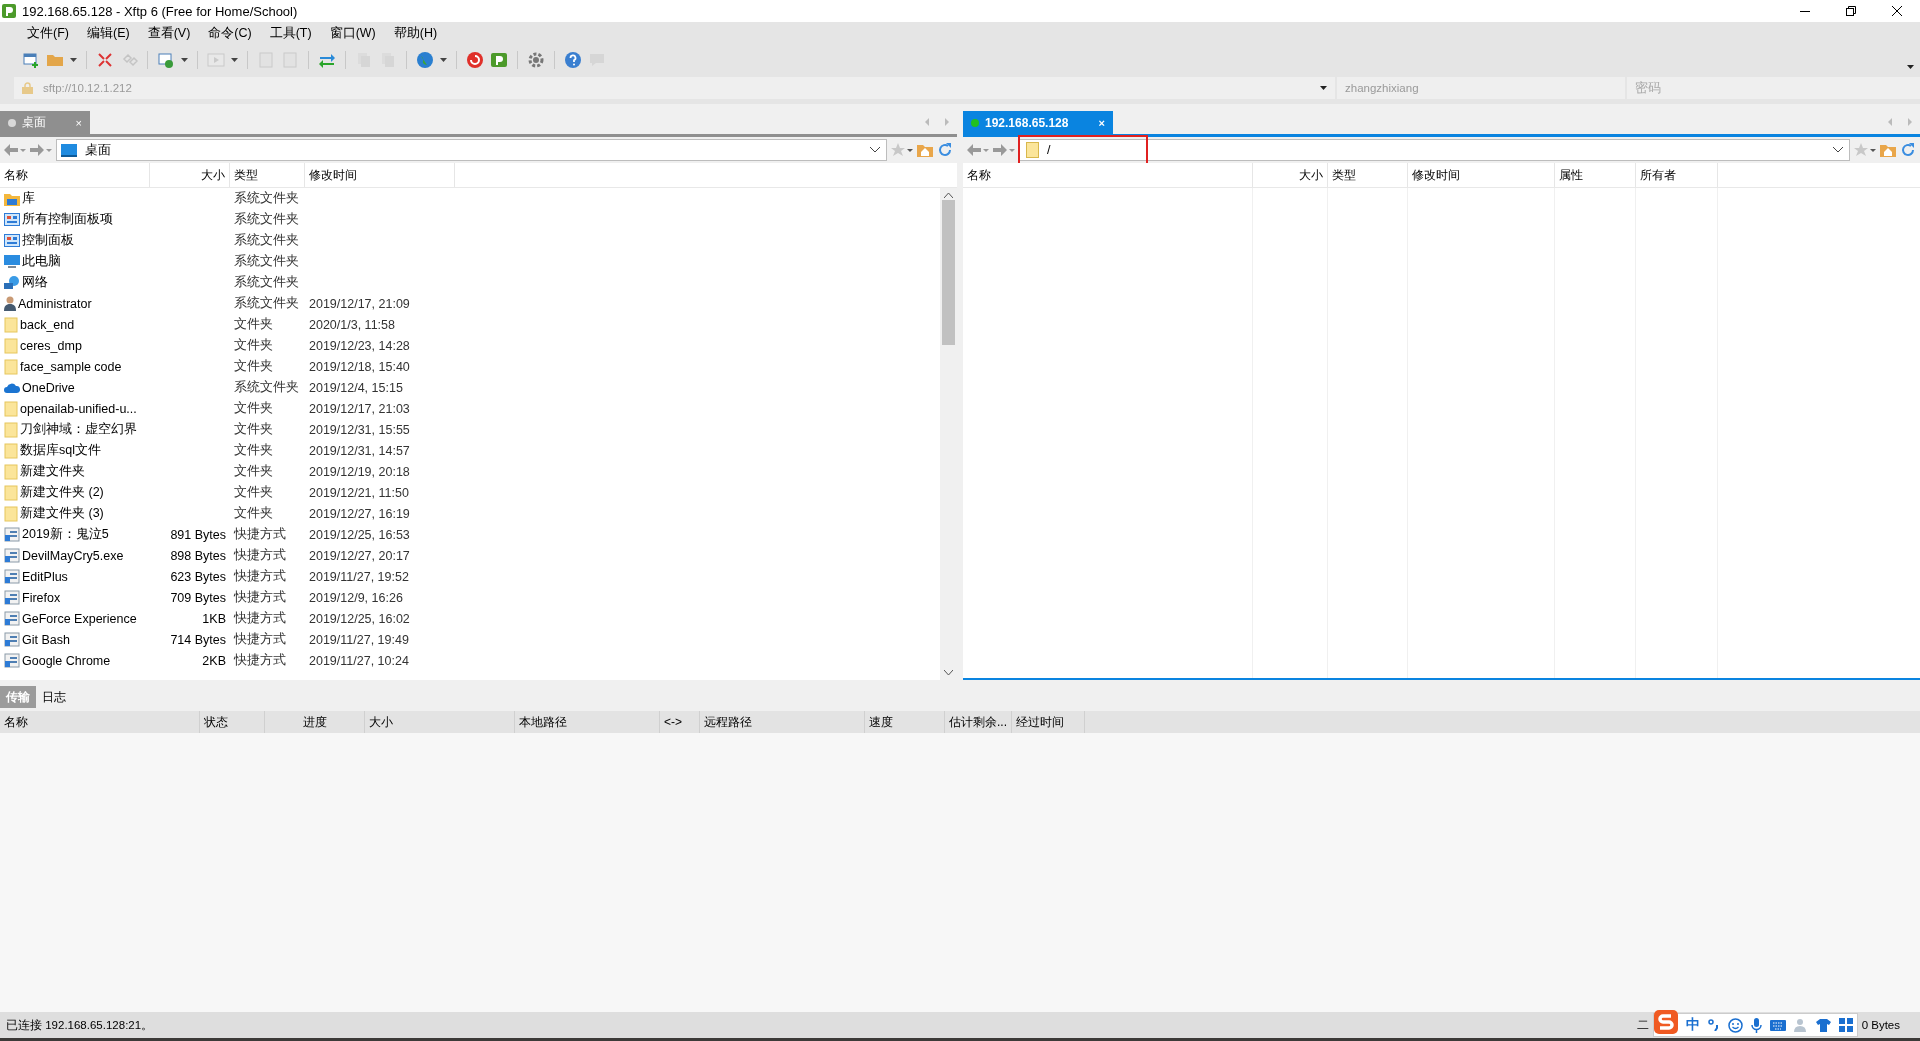  What do you see at coordinates (78, 429) in the screenshot?
I see `file-name: 刀剑神域：虚空幻界` at bounding box center [78, 429].